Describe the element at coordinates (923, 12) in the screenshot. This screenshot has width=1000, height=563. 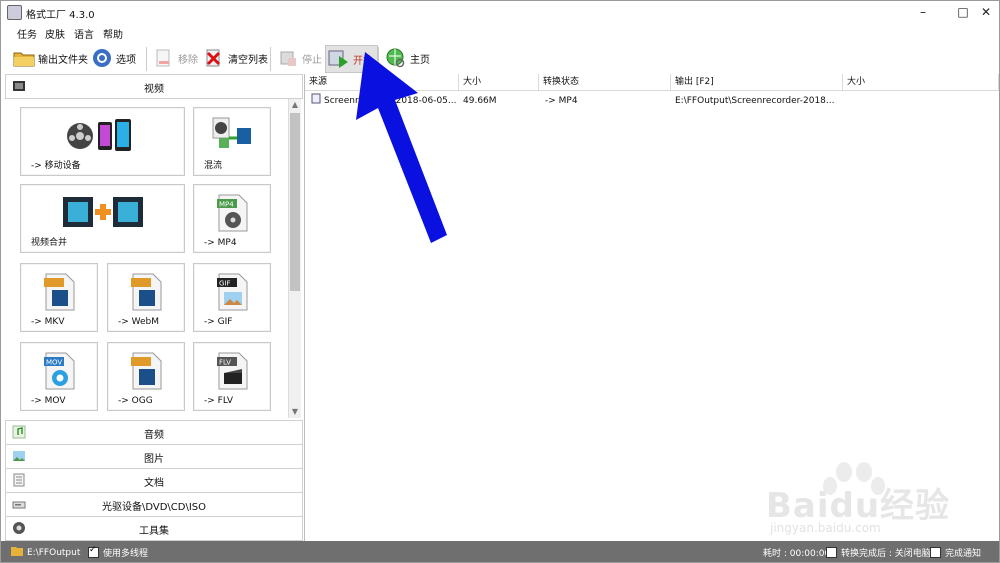
I see `minimize-button: –` at that location.